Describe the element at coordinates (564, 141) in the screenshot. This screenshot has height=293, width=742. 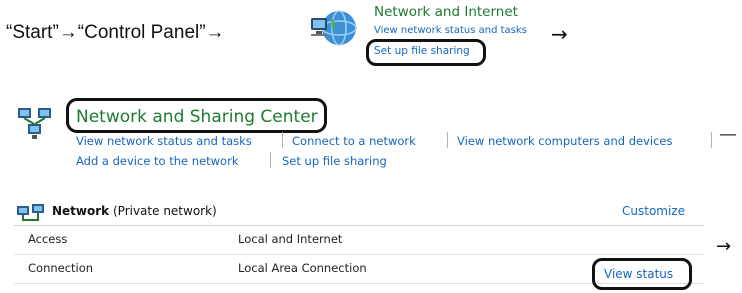
I see `view-network-computers-link: View network computers and devices` at that location.